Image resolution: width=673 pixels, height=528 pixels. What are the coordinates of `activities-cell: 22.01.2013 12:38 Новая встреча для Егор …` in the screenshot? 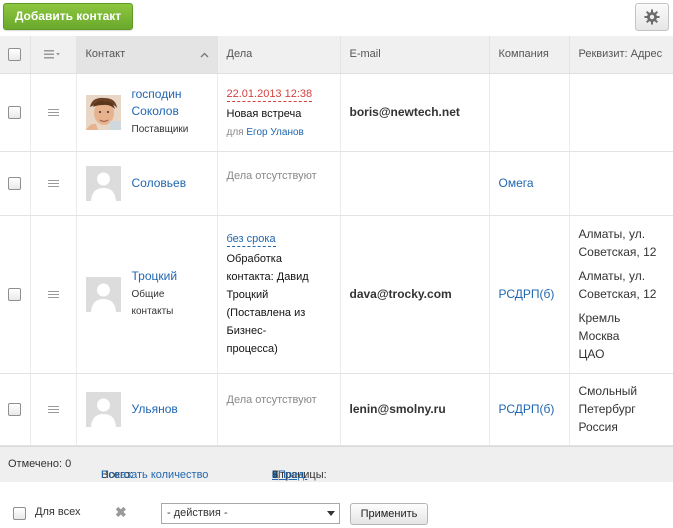 It's located at (279, 112).